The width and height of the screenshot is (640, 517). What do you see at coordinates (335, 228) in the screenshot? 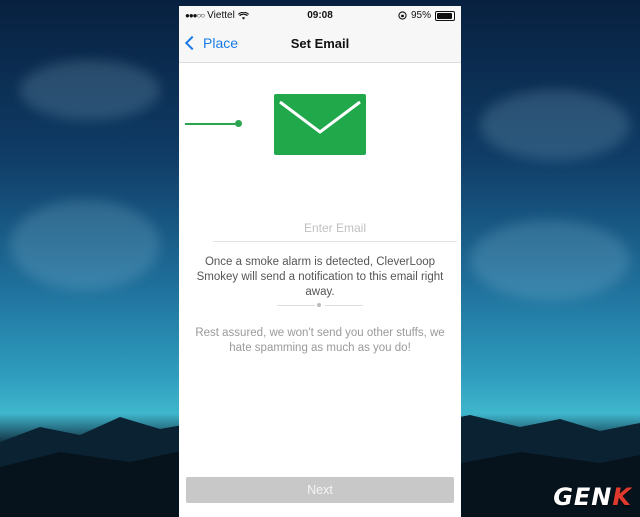
I see `email-field` at bounding box center [335, 228].